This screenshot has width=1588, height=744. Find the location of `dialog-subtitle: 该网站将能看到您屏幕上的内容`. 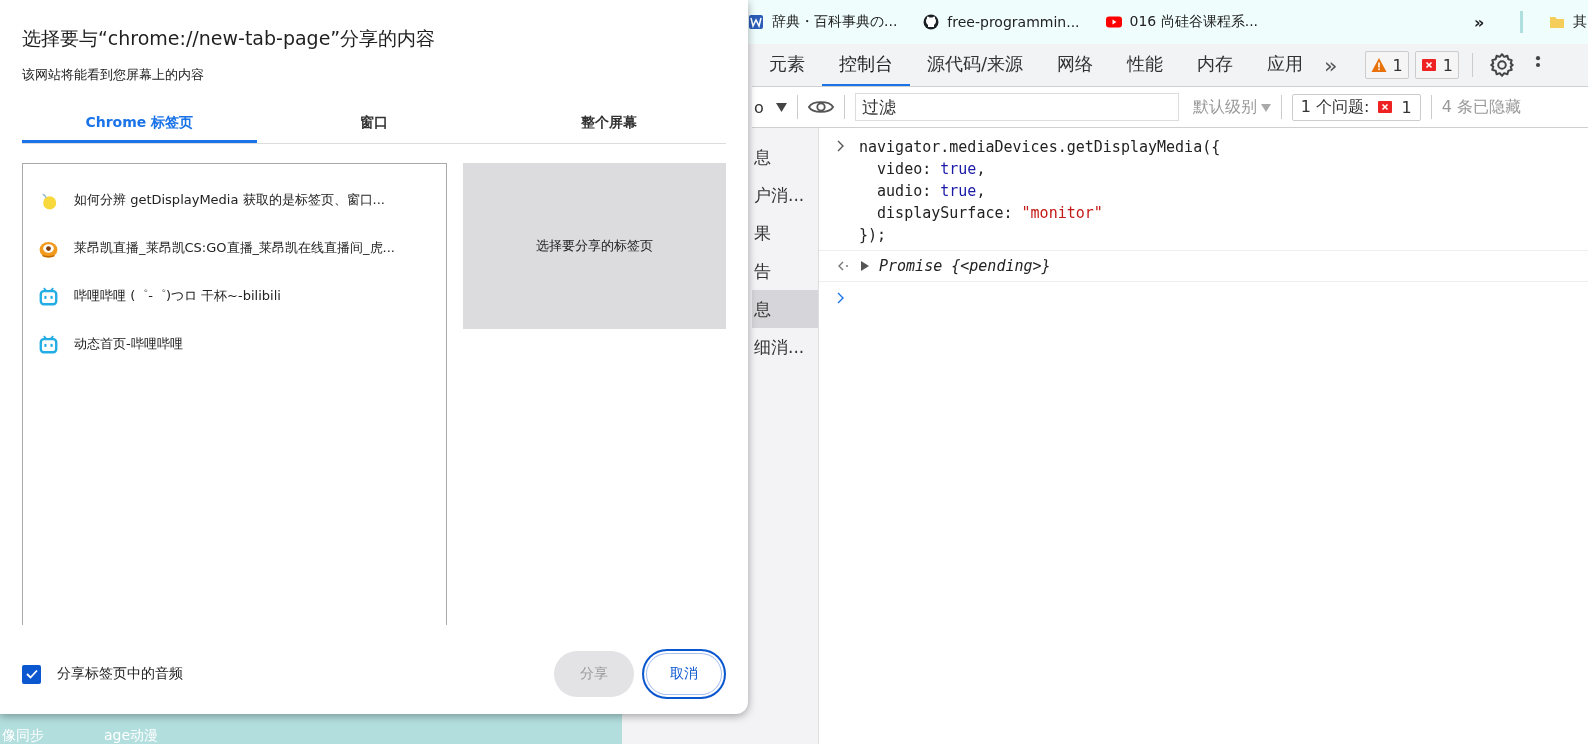

dialog-subtitle: 该网站将能看到您屏幕上的内容 is located at coordinates (113, 75).